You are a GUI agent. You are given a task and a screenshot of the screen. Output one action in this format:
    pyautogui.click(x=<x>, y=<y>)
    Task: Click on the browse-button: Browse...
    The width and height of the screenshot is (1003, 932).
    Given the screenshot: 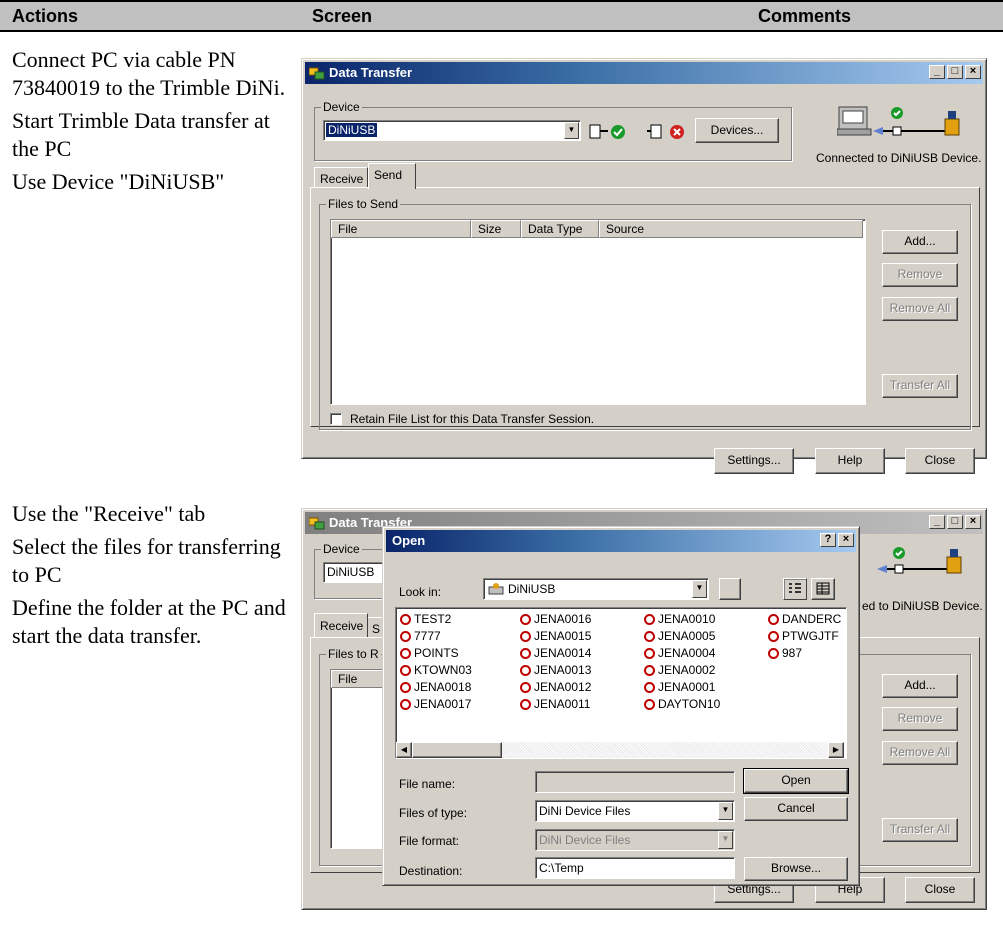 What is the action you would take?
    pyautogui.click(x=796, y=869)
    